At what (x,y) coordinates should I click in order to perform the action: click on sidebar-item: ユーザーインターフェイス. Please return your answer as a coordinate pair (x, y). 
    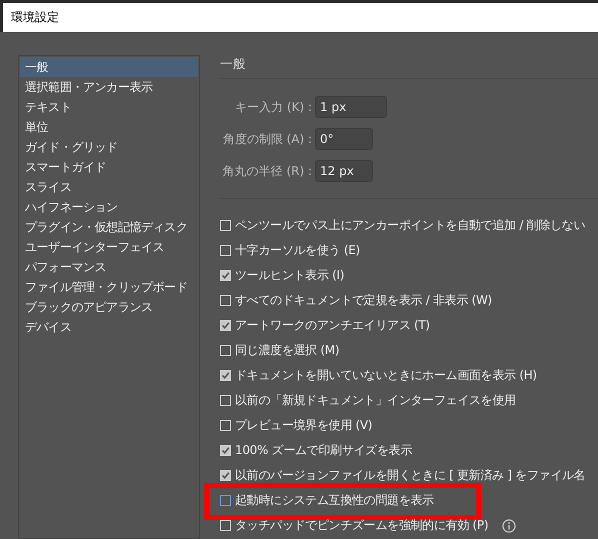
    Looking at the image, I should click on (109, 247).